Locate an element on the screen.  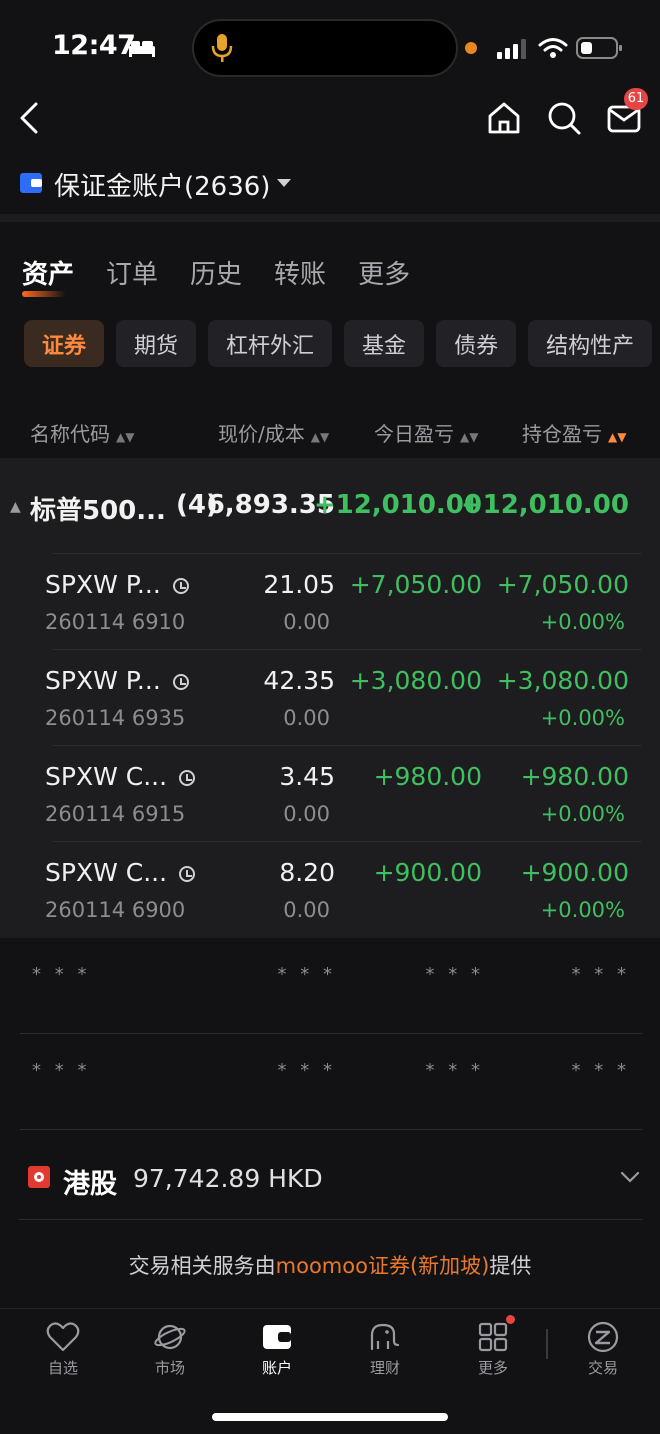
nav-watchlist: 自选 is located at coordinates (63, 1349).